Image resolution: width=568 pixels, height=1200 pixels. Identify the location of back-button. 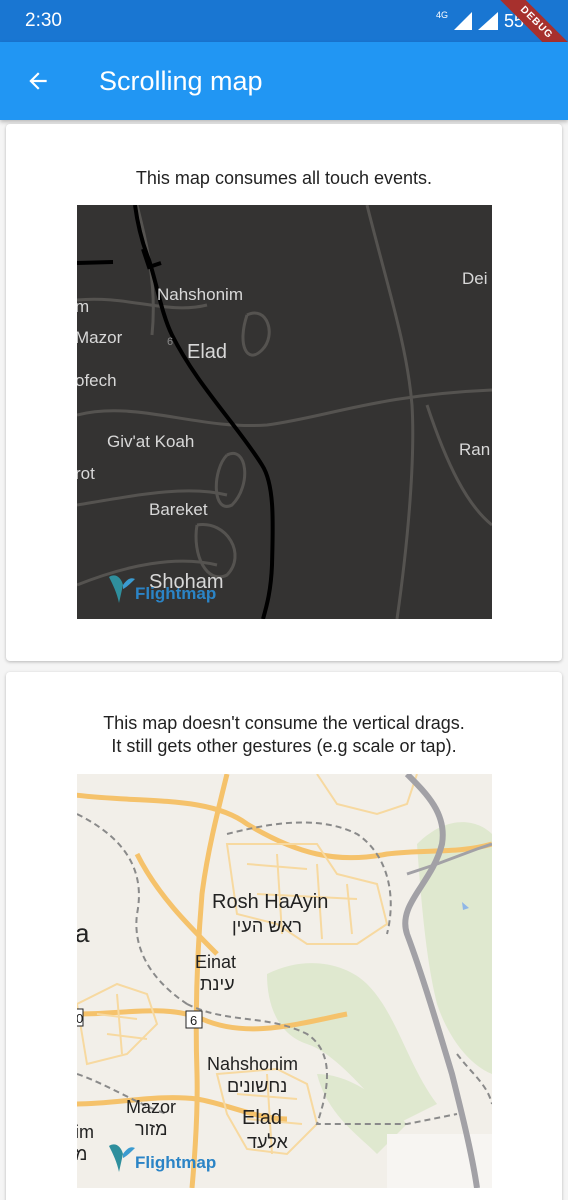
(38, 81).